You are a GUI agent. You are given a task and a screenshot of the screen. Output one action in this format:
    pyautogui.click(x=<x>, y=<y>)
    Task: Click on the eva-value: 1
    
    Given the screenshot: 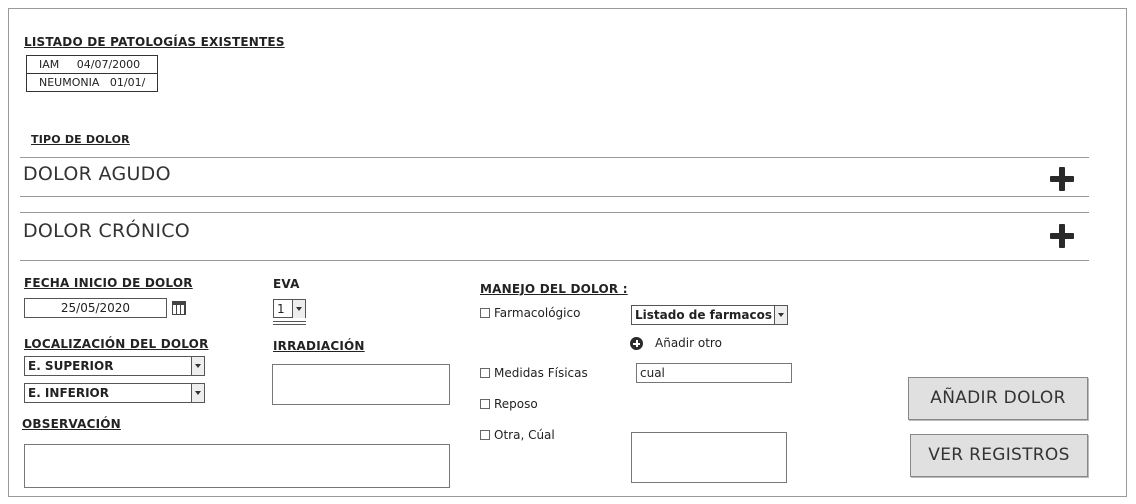 What is the action you would take?
    pyautogui.click(x=281, y=309)
    